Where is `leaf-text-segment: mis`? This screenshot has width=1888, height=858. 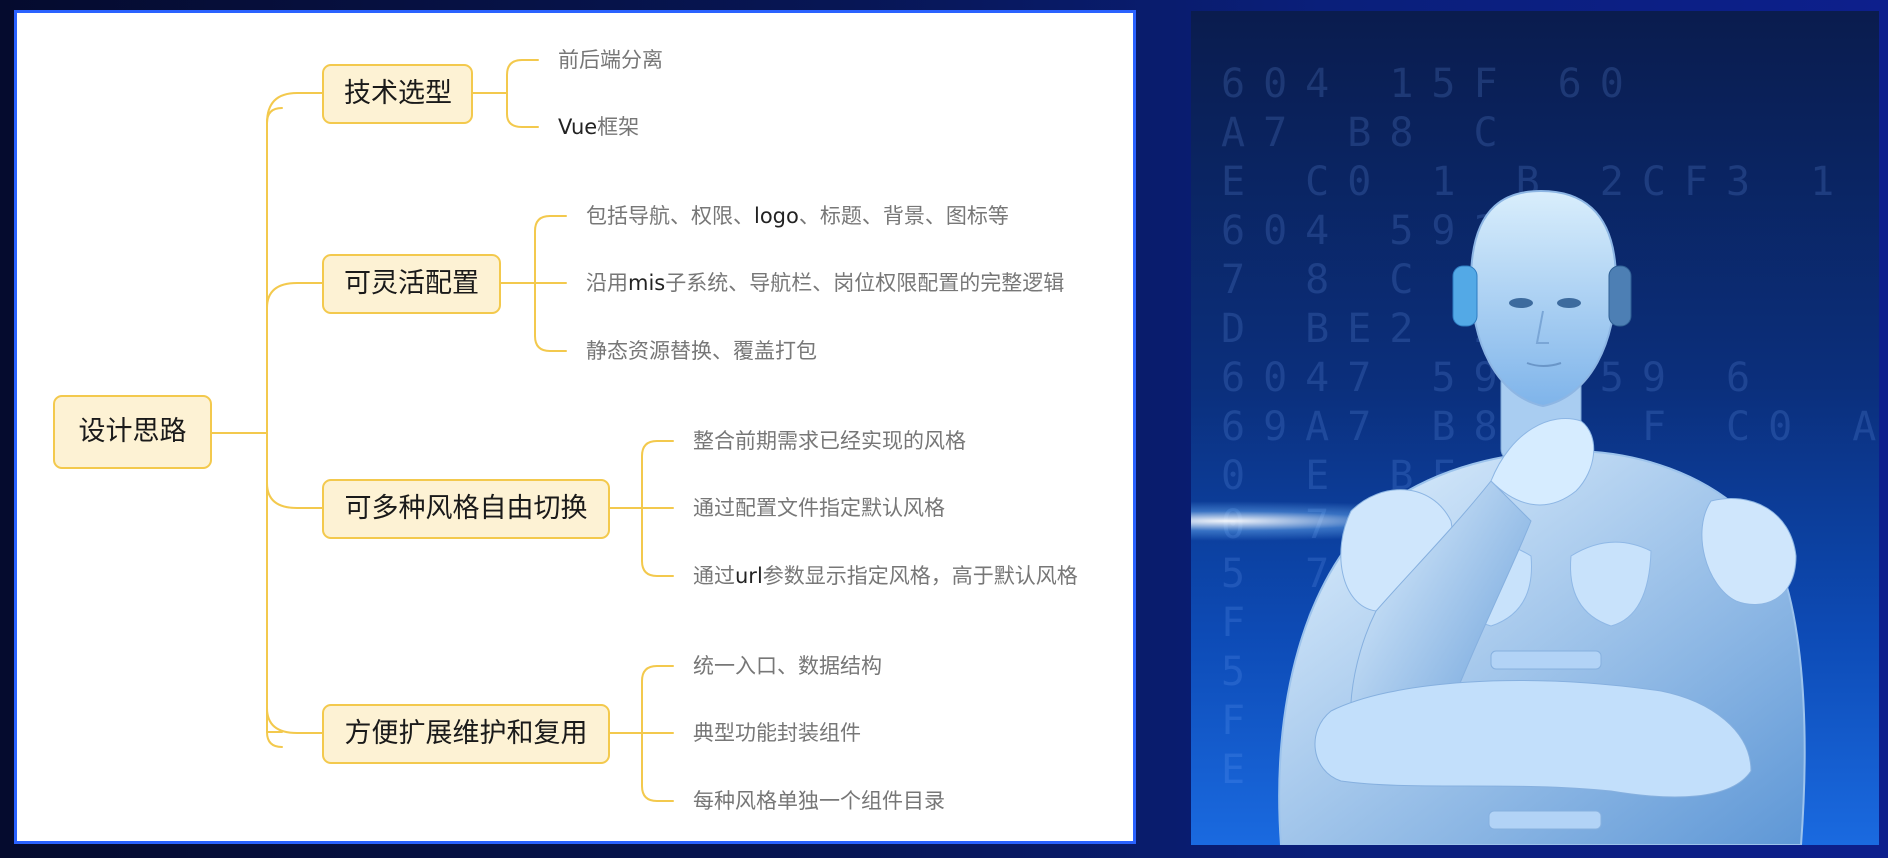
leaf-text-segment: mis is located at coordinates (647, 283).